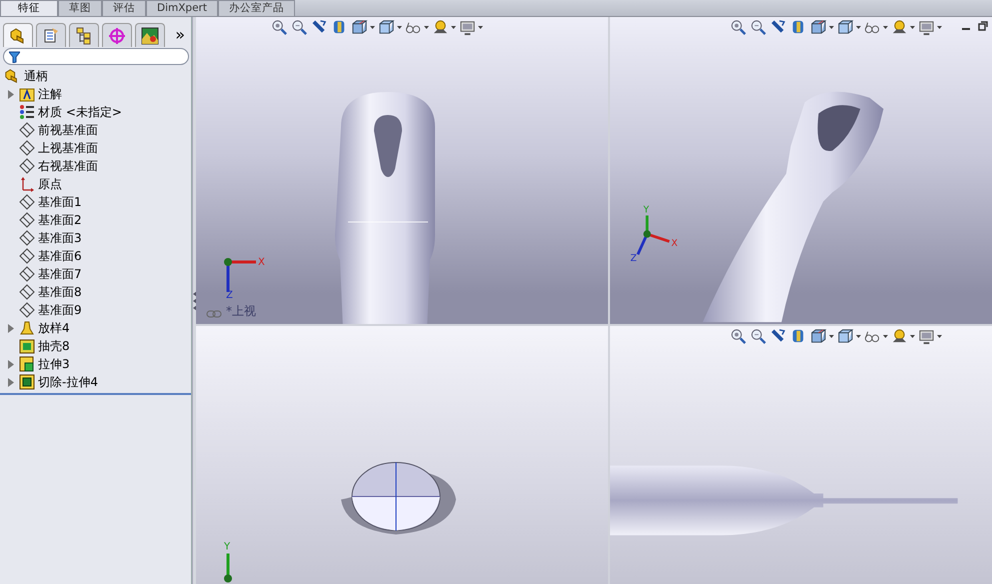 Image resolution: width=992 pixels, height=584 pixels. Describe the element at coordinates (27, 364) in the screenshot. I see `extrude-box-icon` at that location.